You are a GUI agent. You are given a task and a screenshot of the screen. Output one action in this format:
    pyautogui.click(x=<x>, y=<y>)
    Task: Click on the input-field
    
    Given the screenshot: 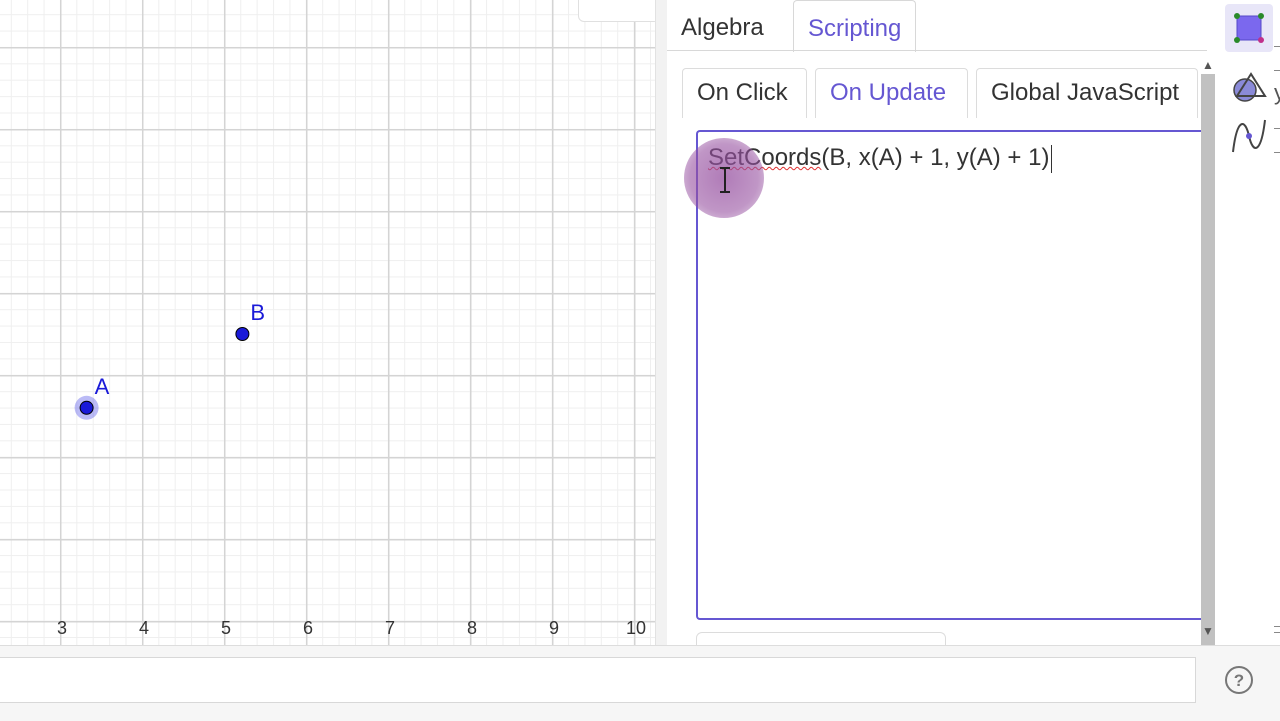 What is the action you would take?
    pyautogui.click(x=598, y=680)
    